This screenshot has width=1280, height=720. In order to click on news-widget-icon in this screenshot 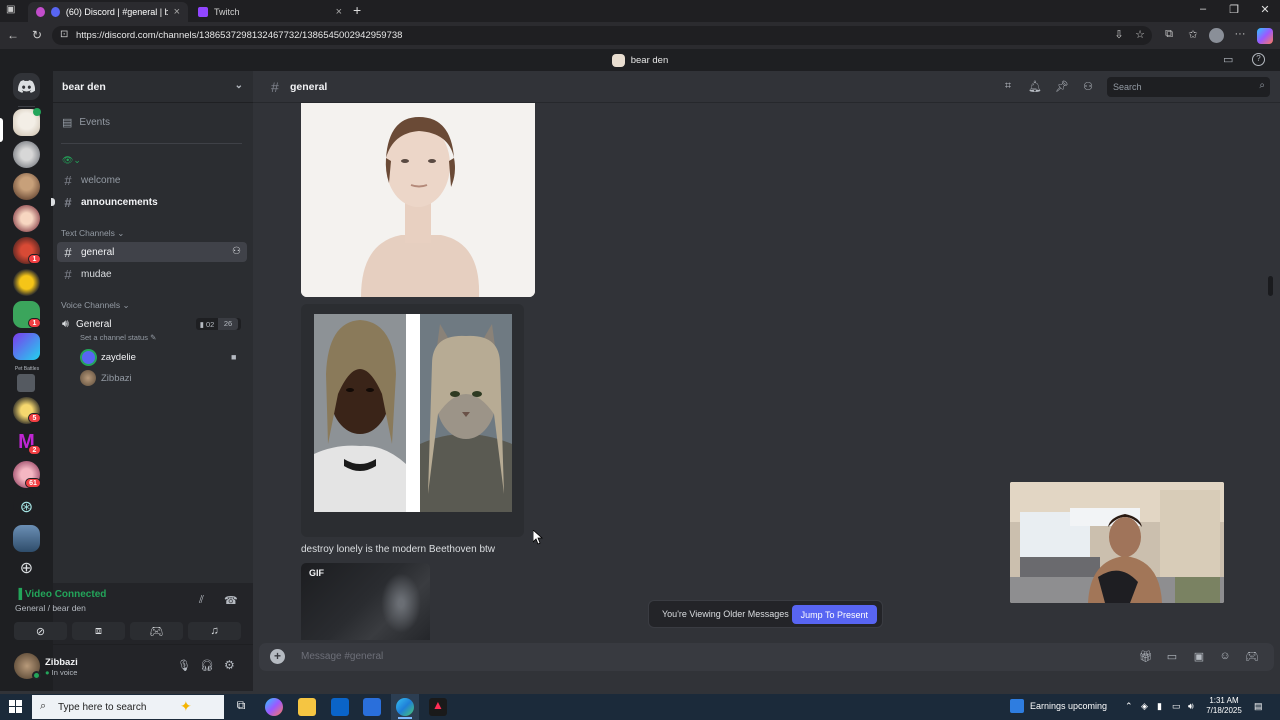, I will do `click(1017, 706)`.